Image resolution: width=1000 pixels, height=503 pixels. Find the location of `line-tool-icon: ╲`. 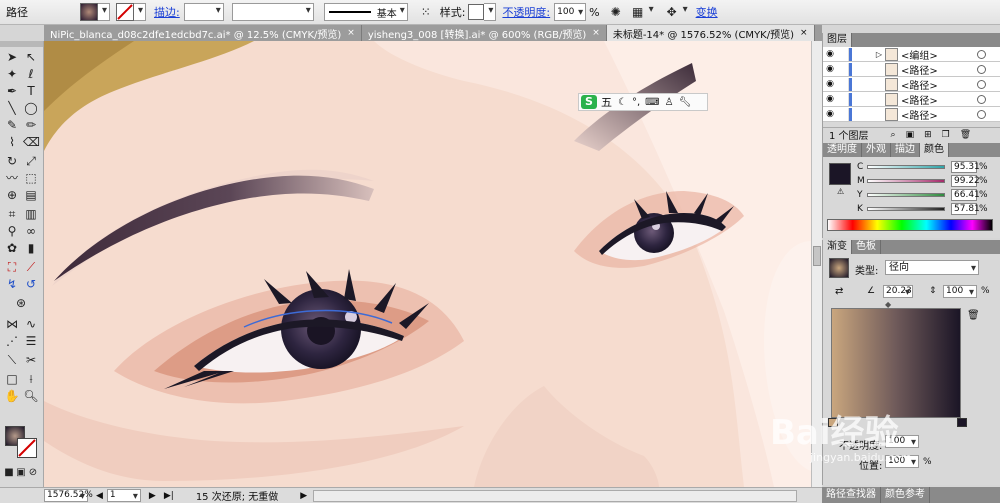

line-tool-icon: ╲ is located at coordinates (12, 108).